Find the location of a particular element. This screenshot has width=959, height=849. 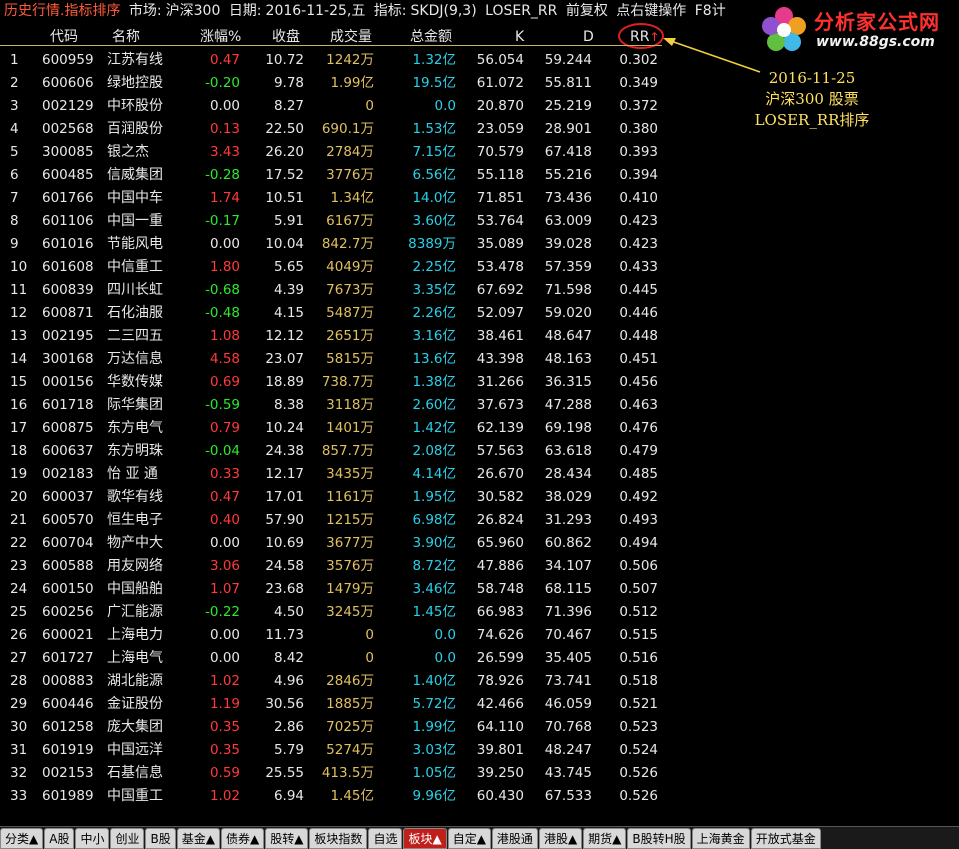

tab-10: 板块▲ is located at coordinates (425, 838).